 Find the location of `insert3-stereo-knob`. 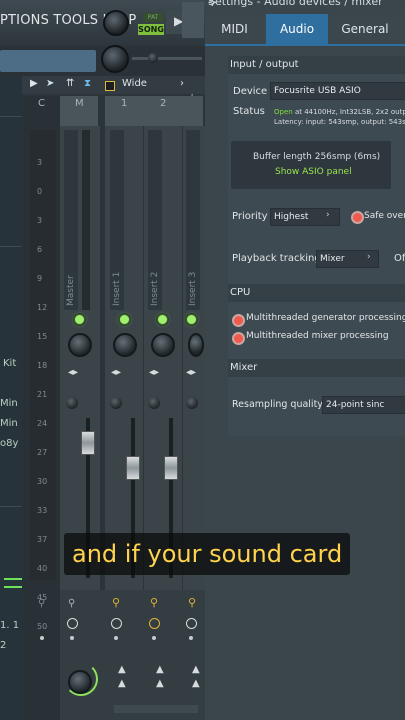

insert3-stereo-knob is located at coordinates (192, 403).